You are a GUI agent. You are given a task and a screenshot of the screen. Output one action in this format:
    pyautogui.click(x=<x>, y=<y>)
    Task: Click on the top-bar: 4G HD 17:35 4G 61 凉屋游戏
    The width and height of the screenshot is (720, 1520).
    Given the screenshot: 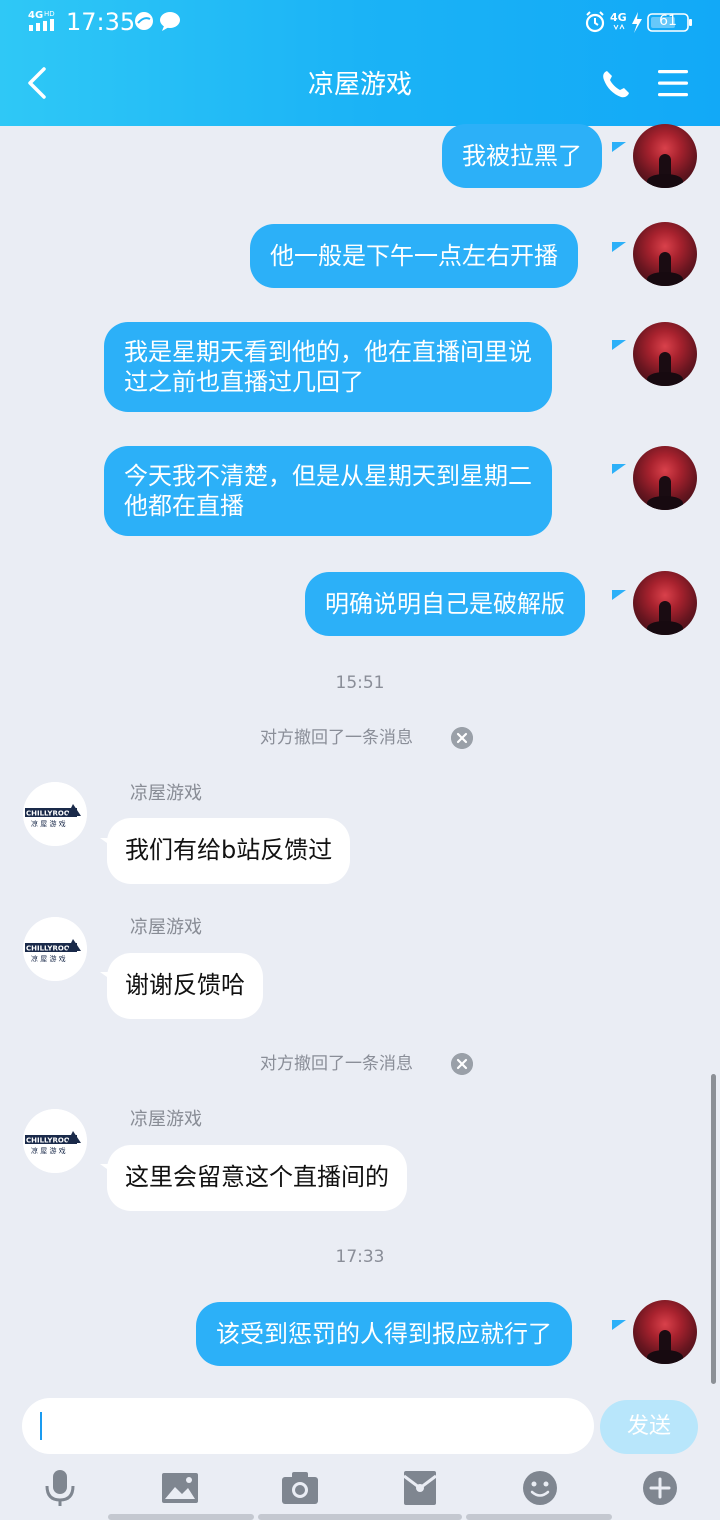 What is the action you would take?
    pyautogui.click(x=360, y=63)
    